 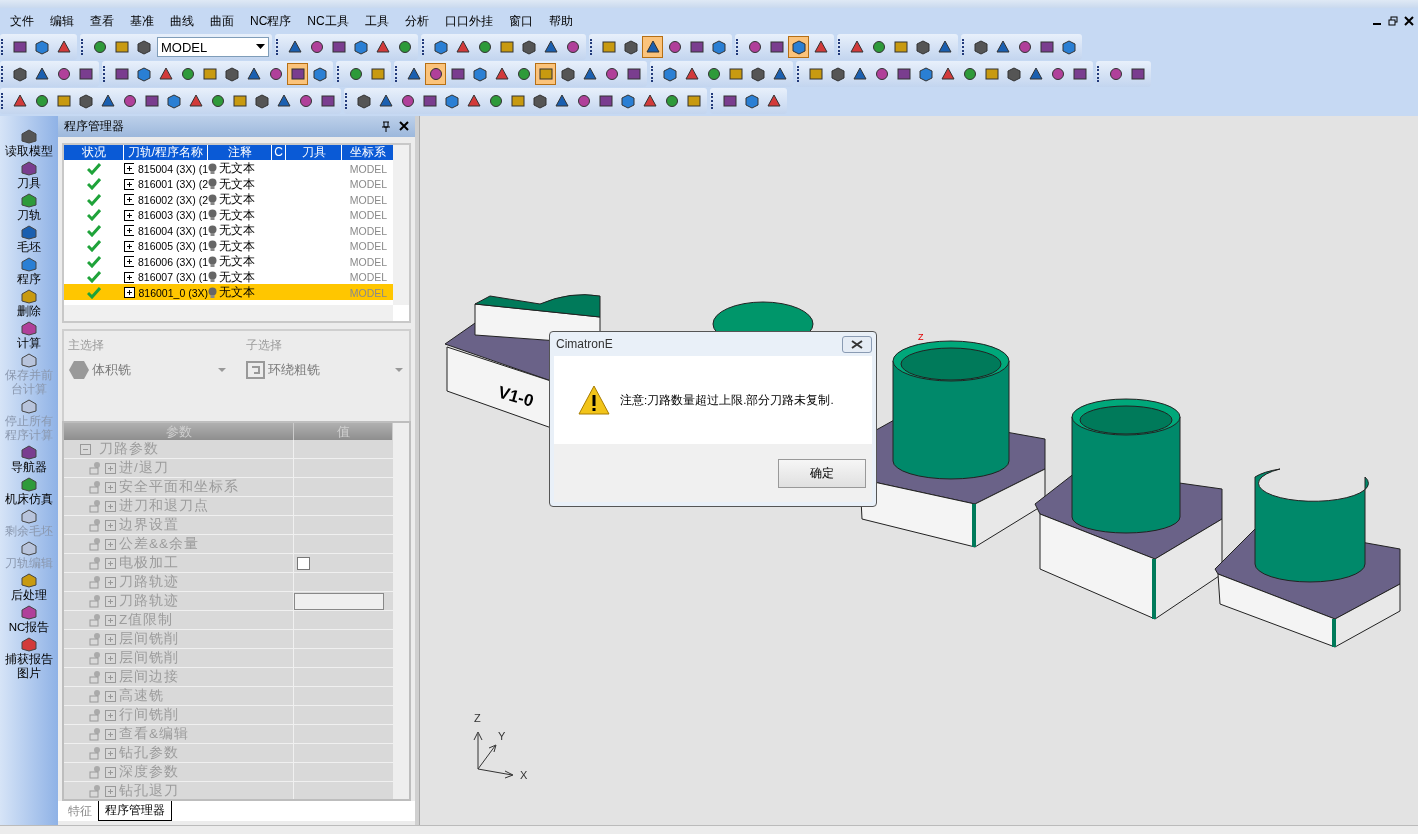 I want to click on sidebar-item: 刀轨, so click(x=29, y=207).